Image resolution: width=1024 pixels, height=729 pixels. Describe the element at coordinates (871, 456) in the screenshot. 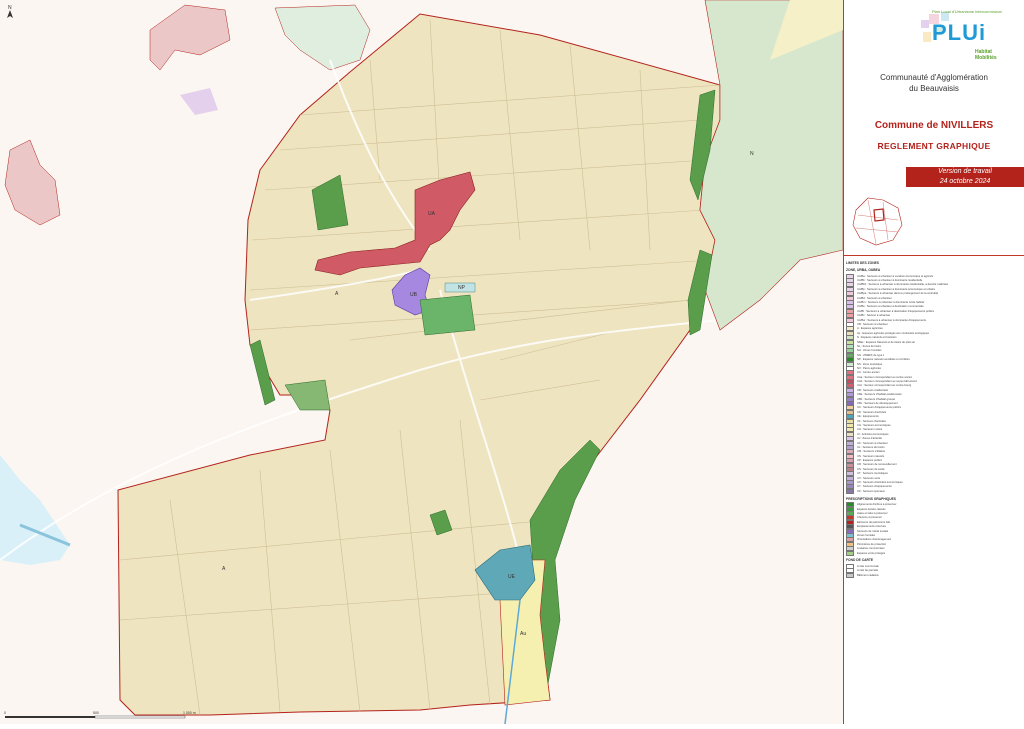

I see `legend-label: UN : Secteurs naturels` at that location.